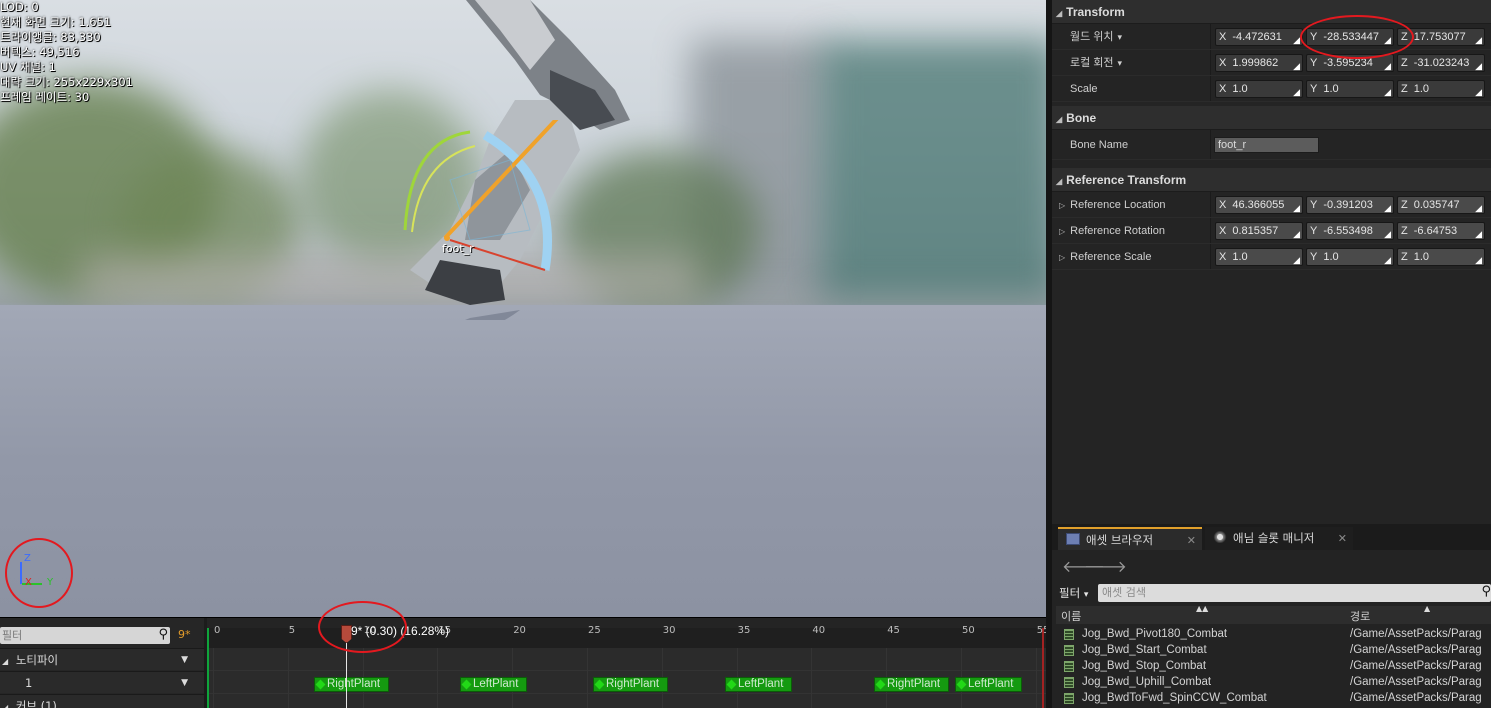 The height and width of the screenshot is (708, 1491). I want to click on notify-label: LeftPlant, so click(761, 684).